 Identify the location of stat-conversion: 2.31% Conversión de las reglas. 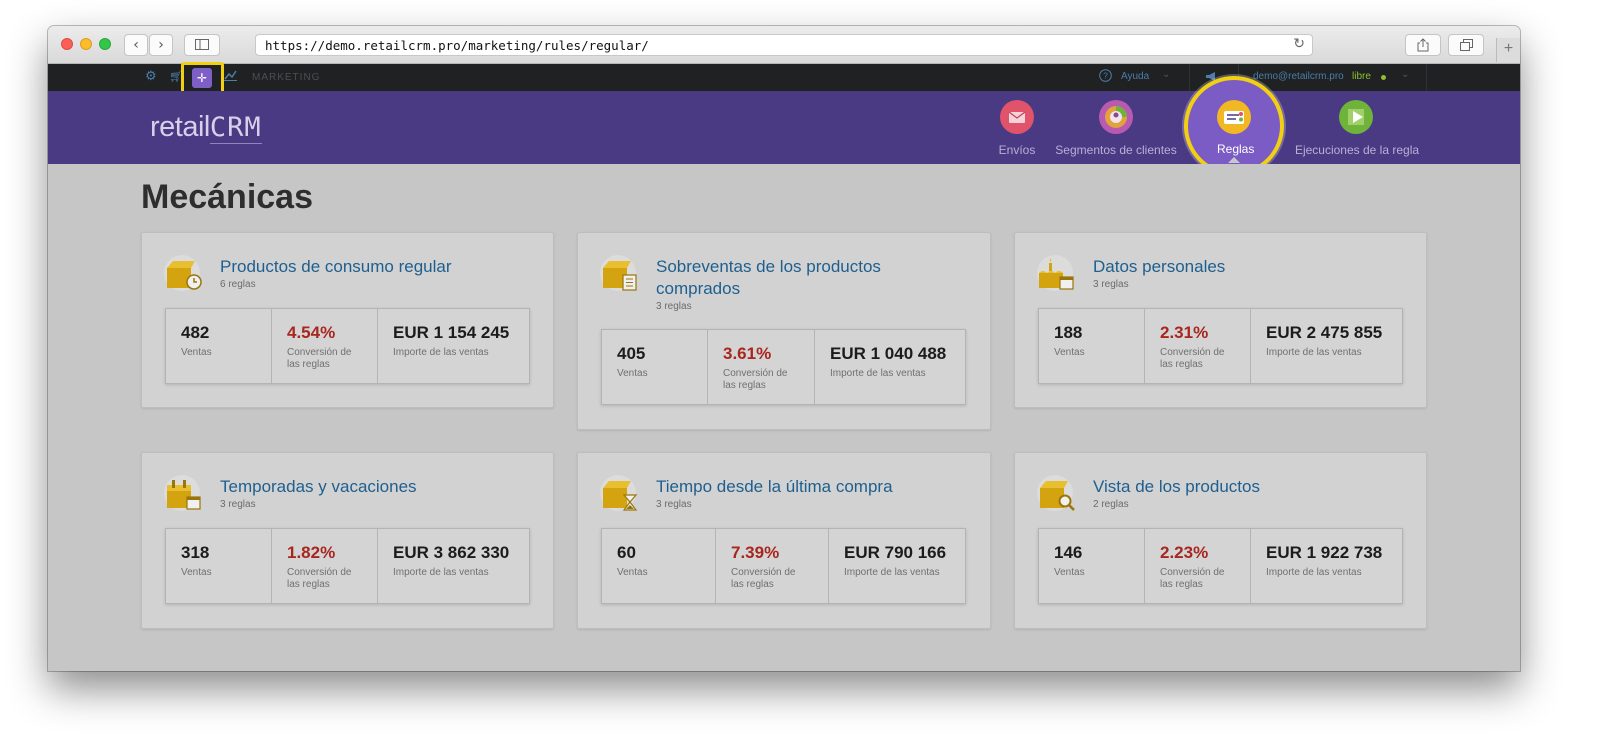
(1198, 346).